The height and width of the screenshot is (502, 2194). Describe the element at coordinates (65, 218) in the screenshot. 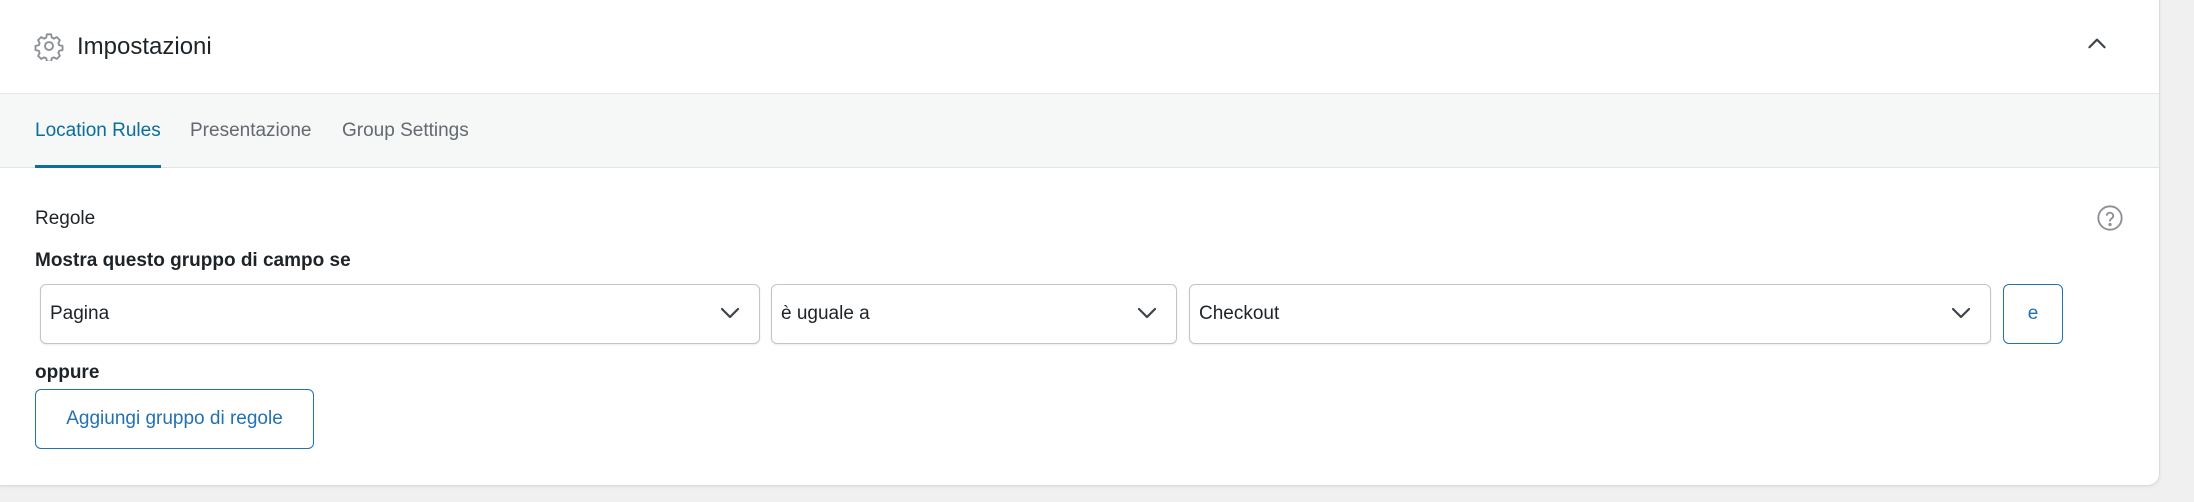

I see `rules-label: Regole` at that location.